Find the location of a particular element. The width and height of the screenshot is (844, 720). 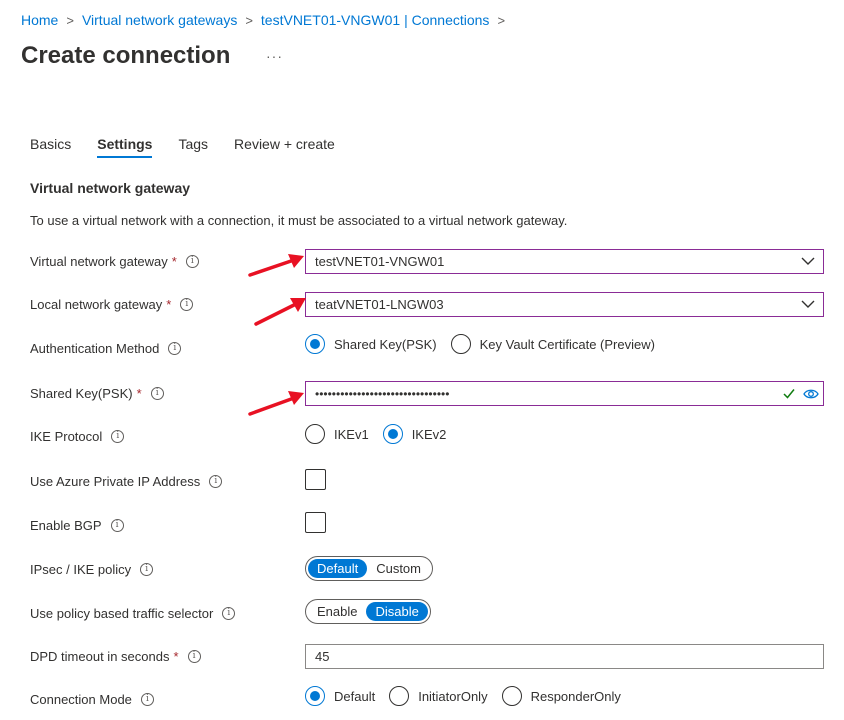

radio-label: IKEv2 is located at coordinates (429, 434).